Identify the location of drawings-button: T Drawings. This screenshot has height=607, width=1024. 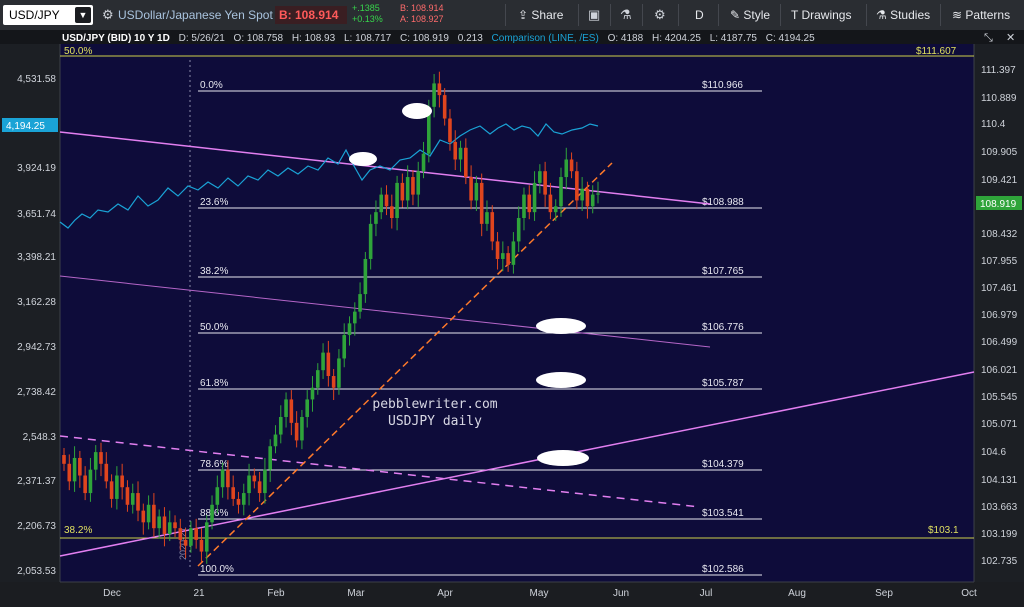
(821, 15).